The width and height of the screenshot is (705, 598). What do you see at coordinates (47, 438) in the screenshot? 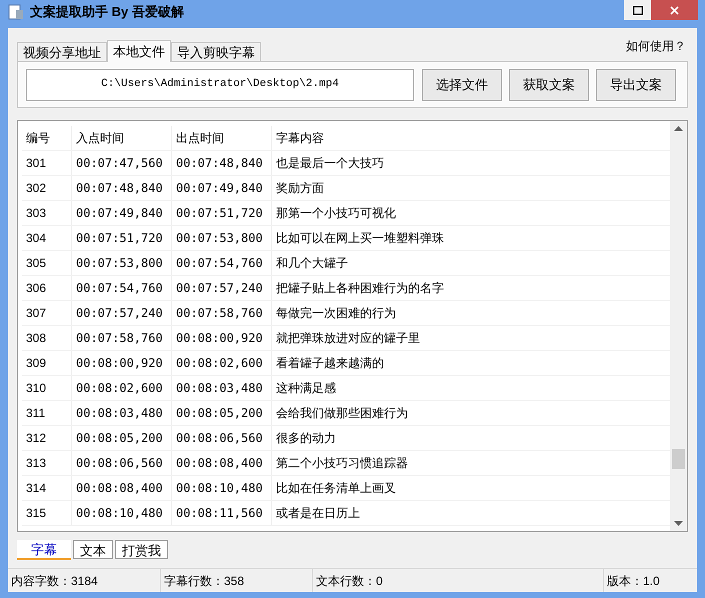
I see `table-cell: 312` at bounding box center [47, 438].